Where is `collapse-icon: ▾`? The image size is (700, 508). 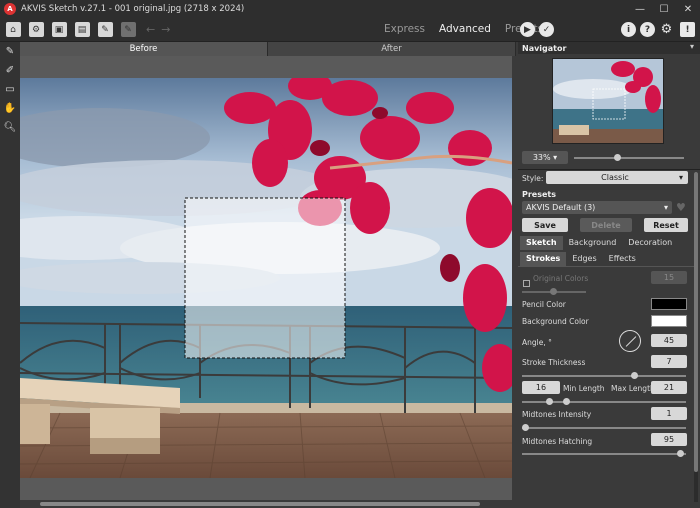 collapse-icon: ▾ is located at coordinates (692, 46).